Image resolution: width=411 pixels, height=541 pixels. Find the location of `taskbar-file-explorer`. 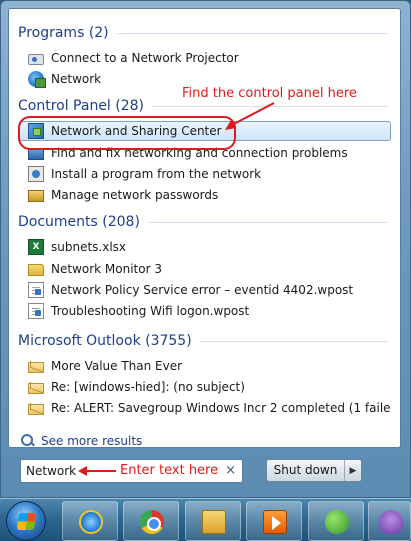

taskbar-file-explorer is located at coordinates (213, 521).